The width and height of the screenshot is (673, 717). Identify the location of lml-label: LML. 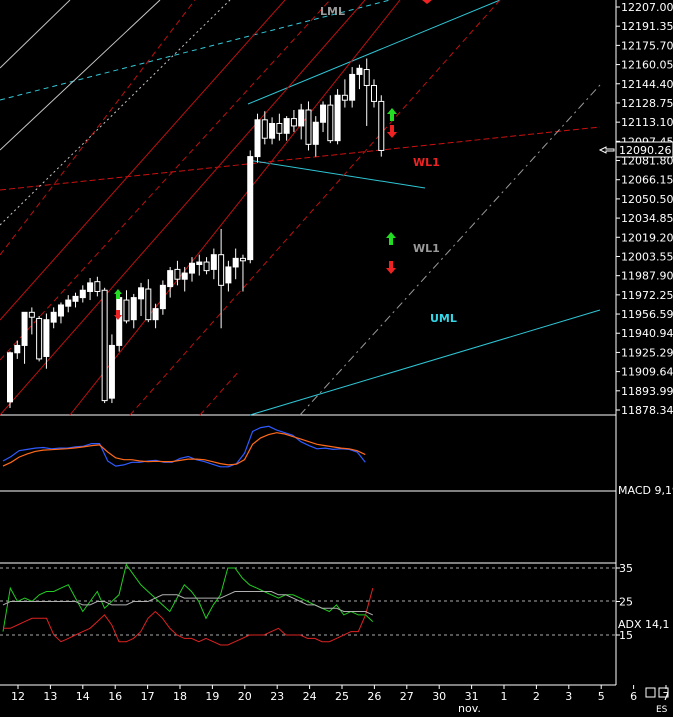
(332, 11).